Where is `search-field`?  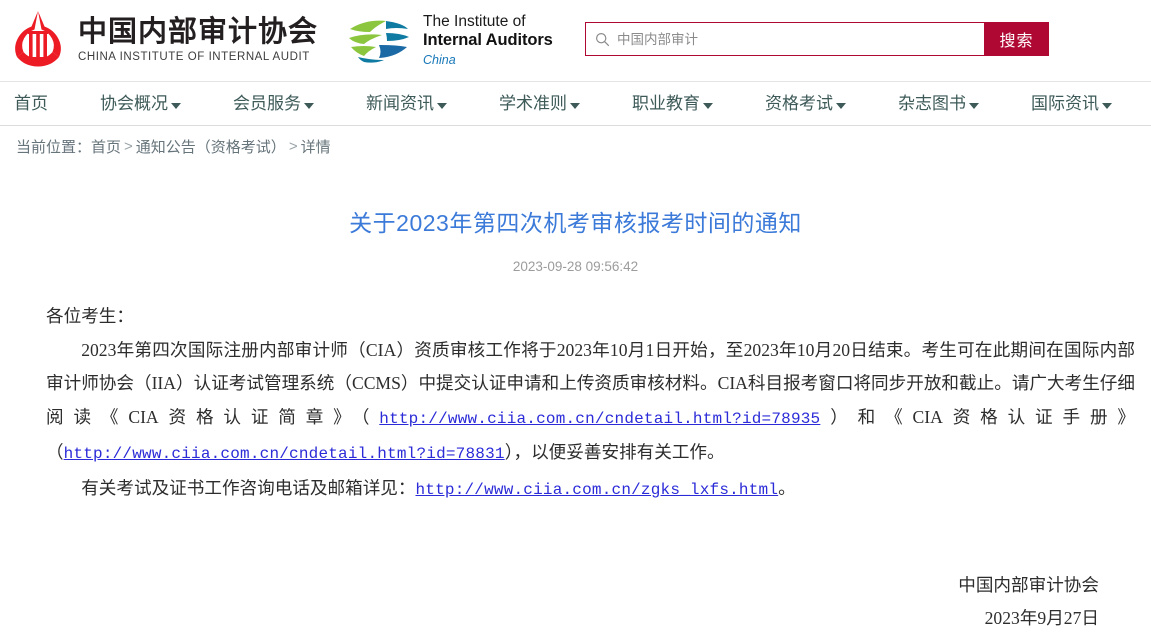 search-field is located at coordinates (784, 39).